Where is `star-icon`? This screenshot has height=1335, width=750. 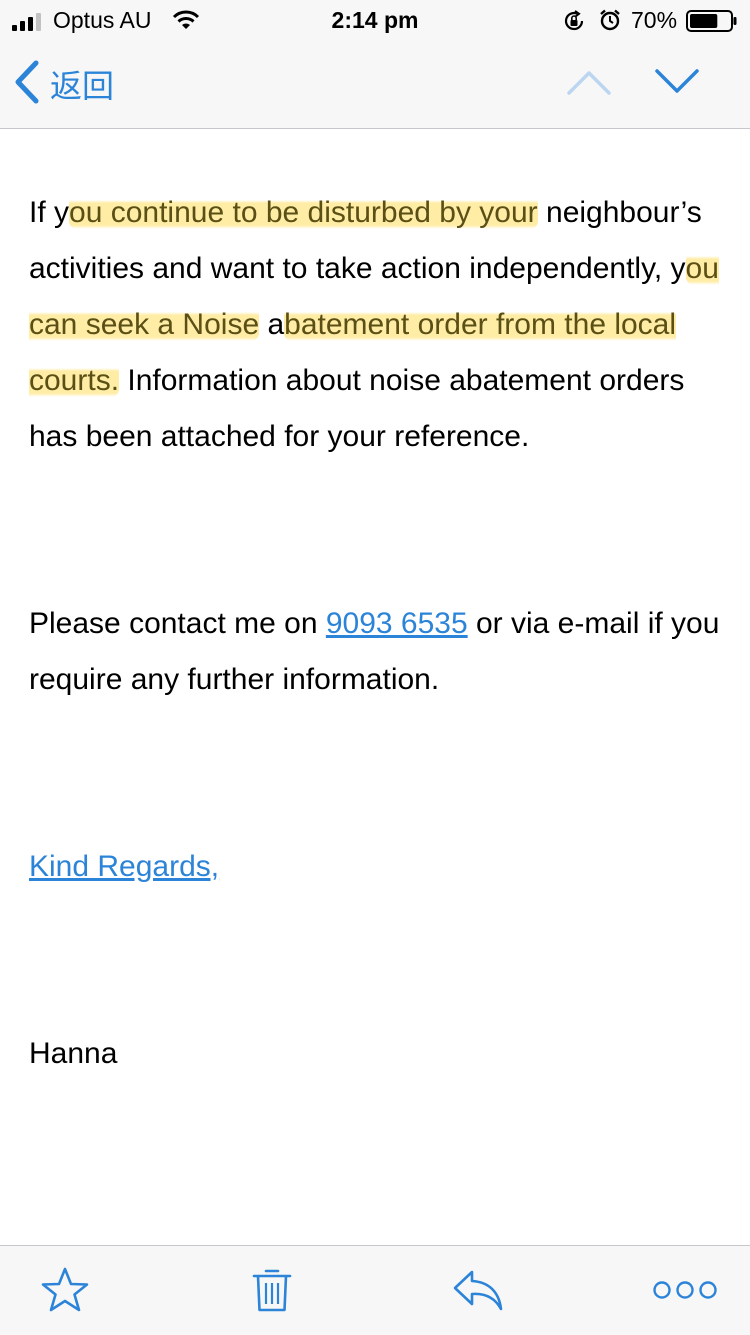
star-icon is located at coordinates (65, 1292).